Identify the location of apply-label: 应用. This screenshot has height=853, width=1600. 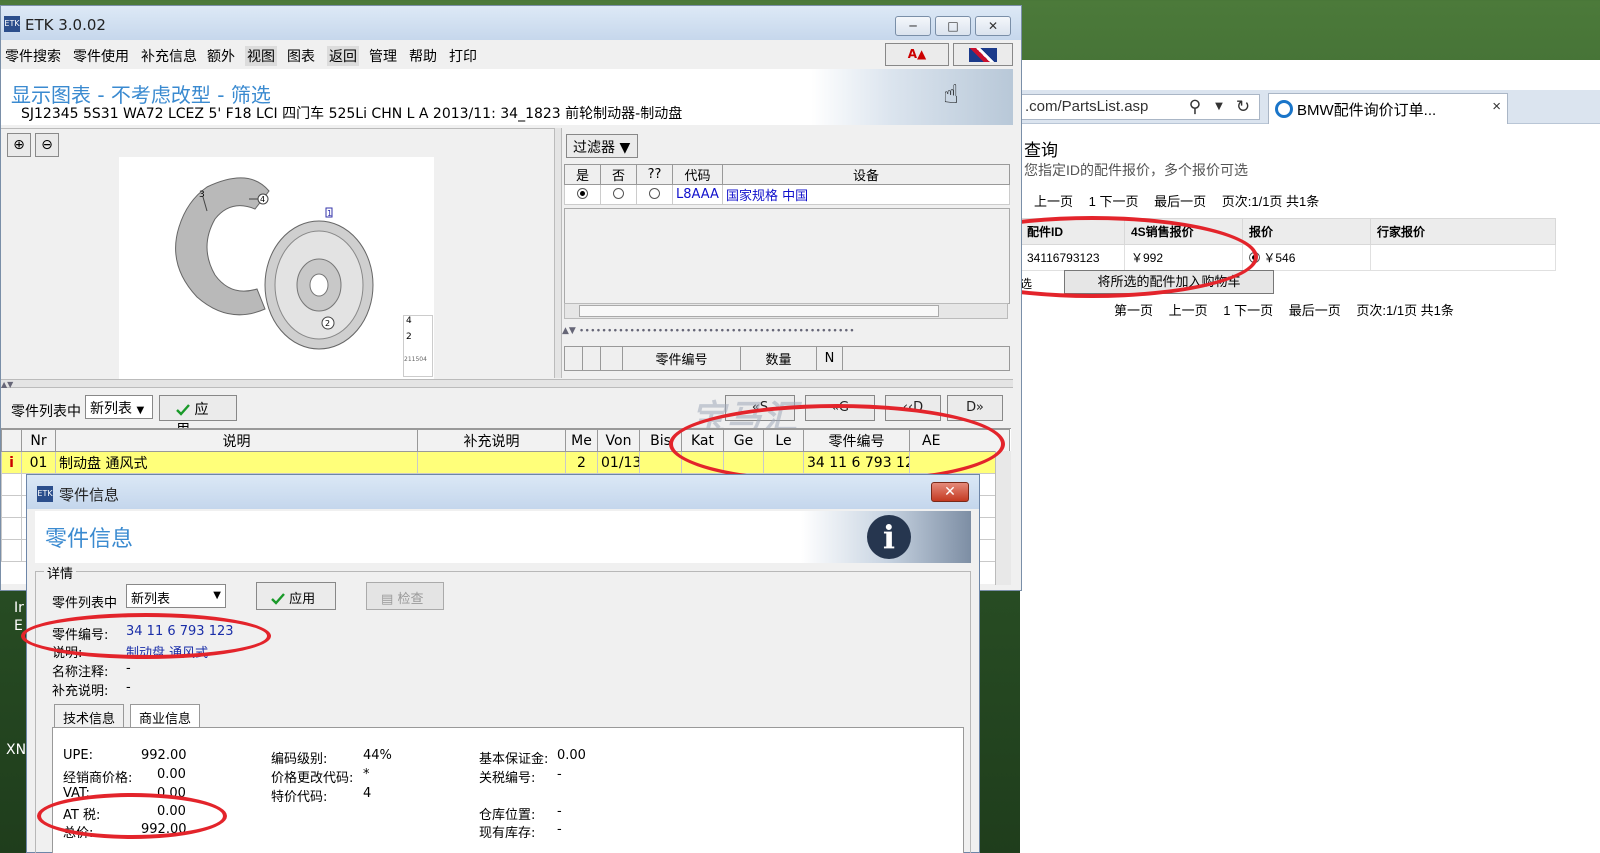
(302, 599).